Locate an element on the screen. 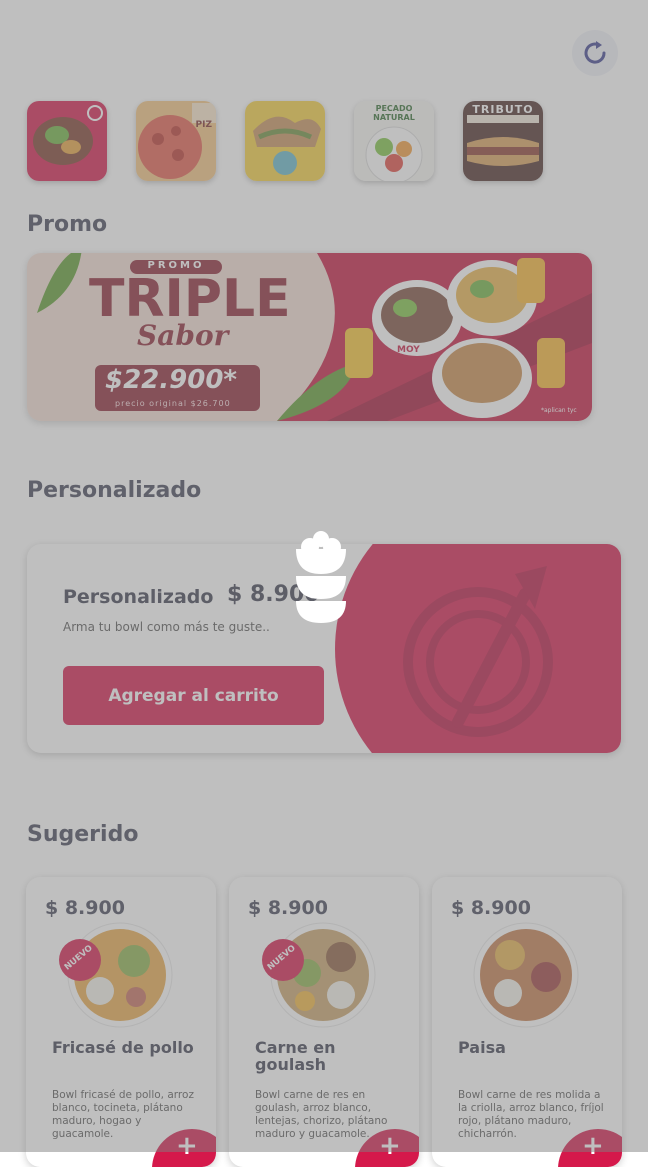 This screenshot has width=648, height=1167. rice-bowl-loader-icon is located at coordinates (321, 577).